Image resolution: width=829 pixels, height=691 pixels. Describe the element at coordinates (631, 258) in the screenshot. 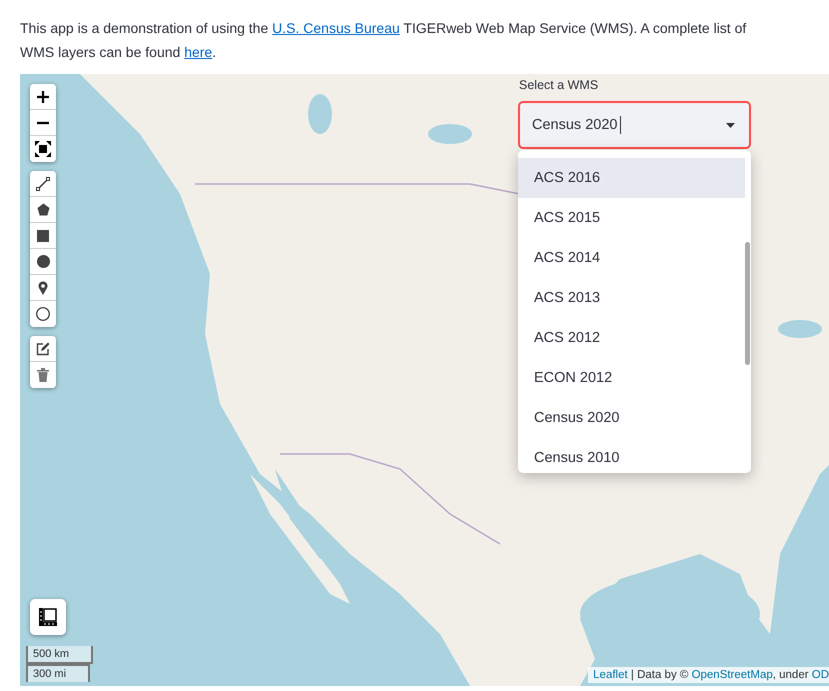

I see `dropdown-option: ACS 2014` at that location.